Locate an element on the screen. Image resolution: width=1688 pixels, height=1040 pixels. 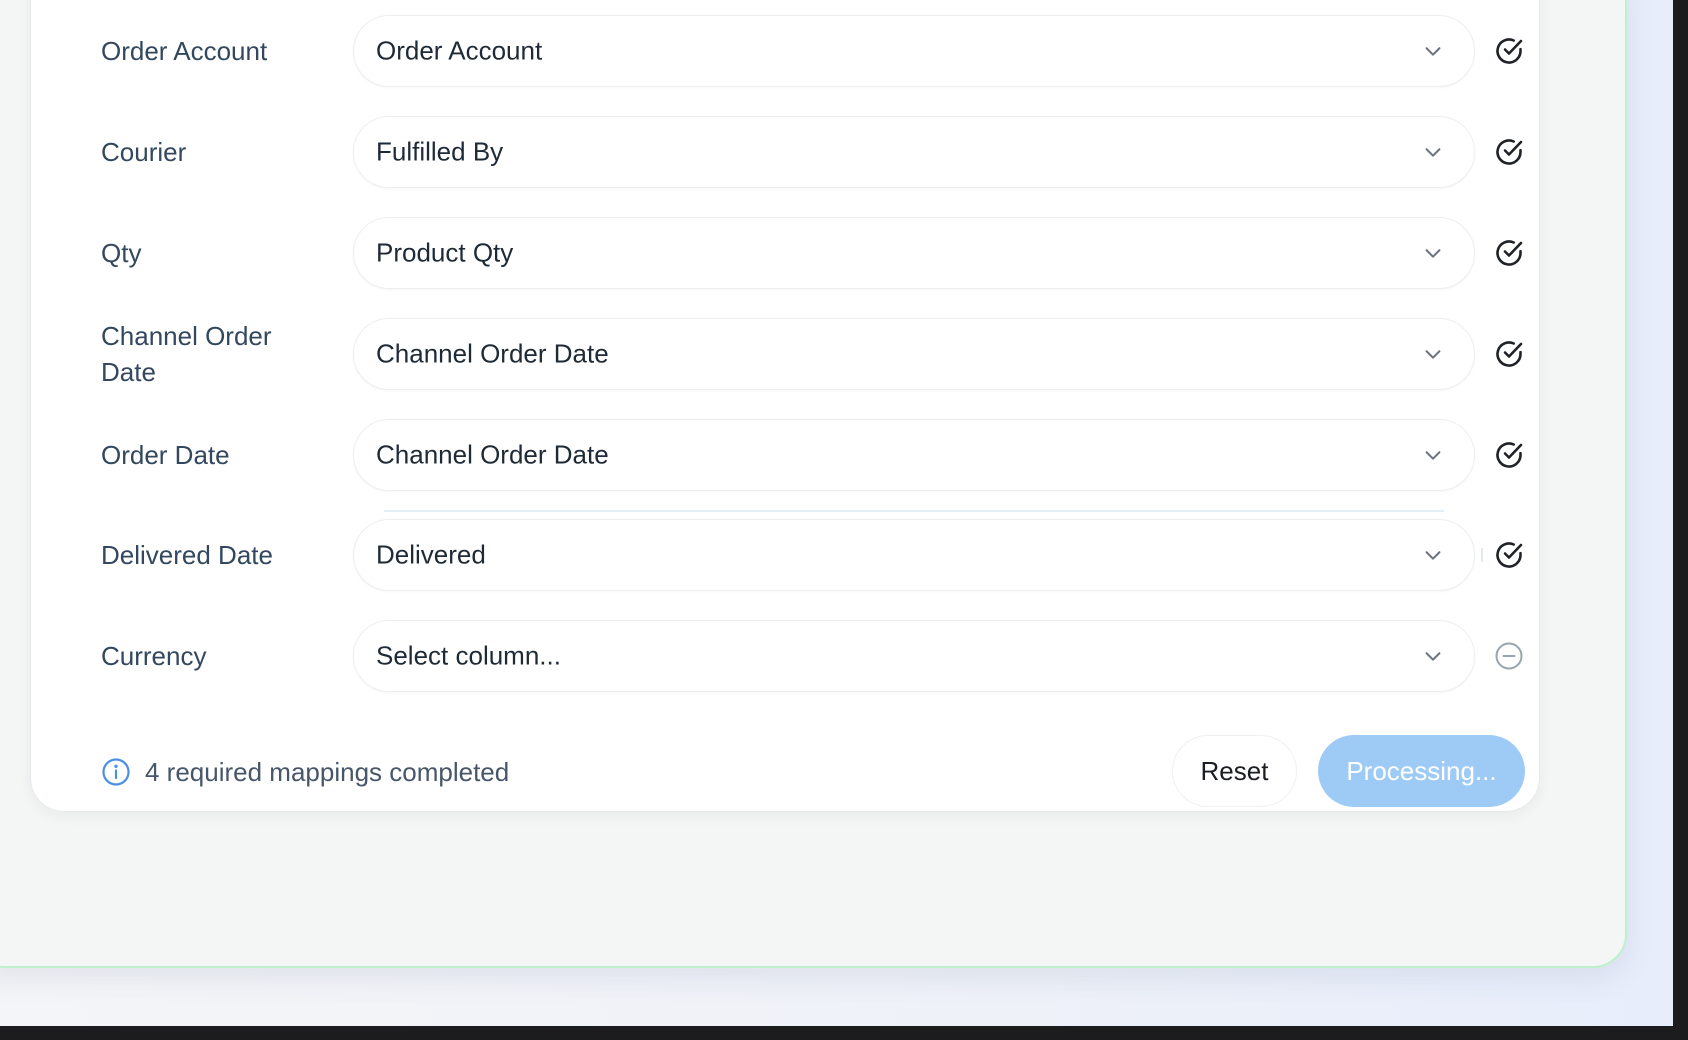
field-label: Delivered Date is located at coordinates (187, 555).